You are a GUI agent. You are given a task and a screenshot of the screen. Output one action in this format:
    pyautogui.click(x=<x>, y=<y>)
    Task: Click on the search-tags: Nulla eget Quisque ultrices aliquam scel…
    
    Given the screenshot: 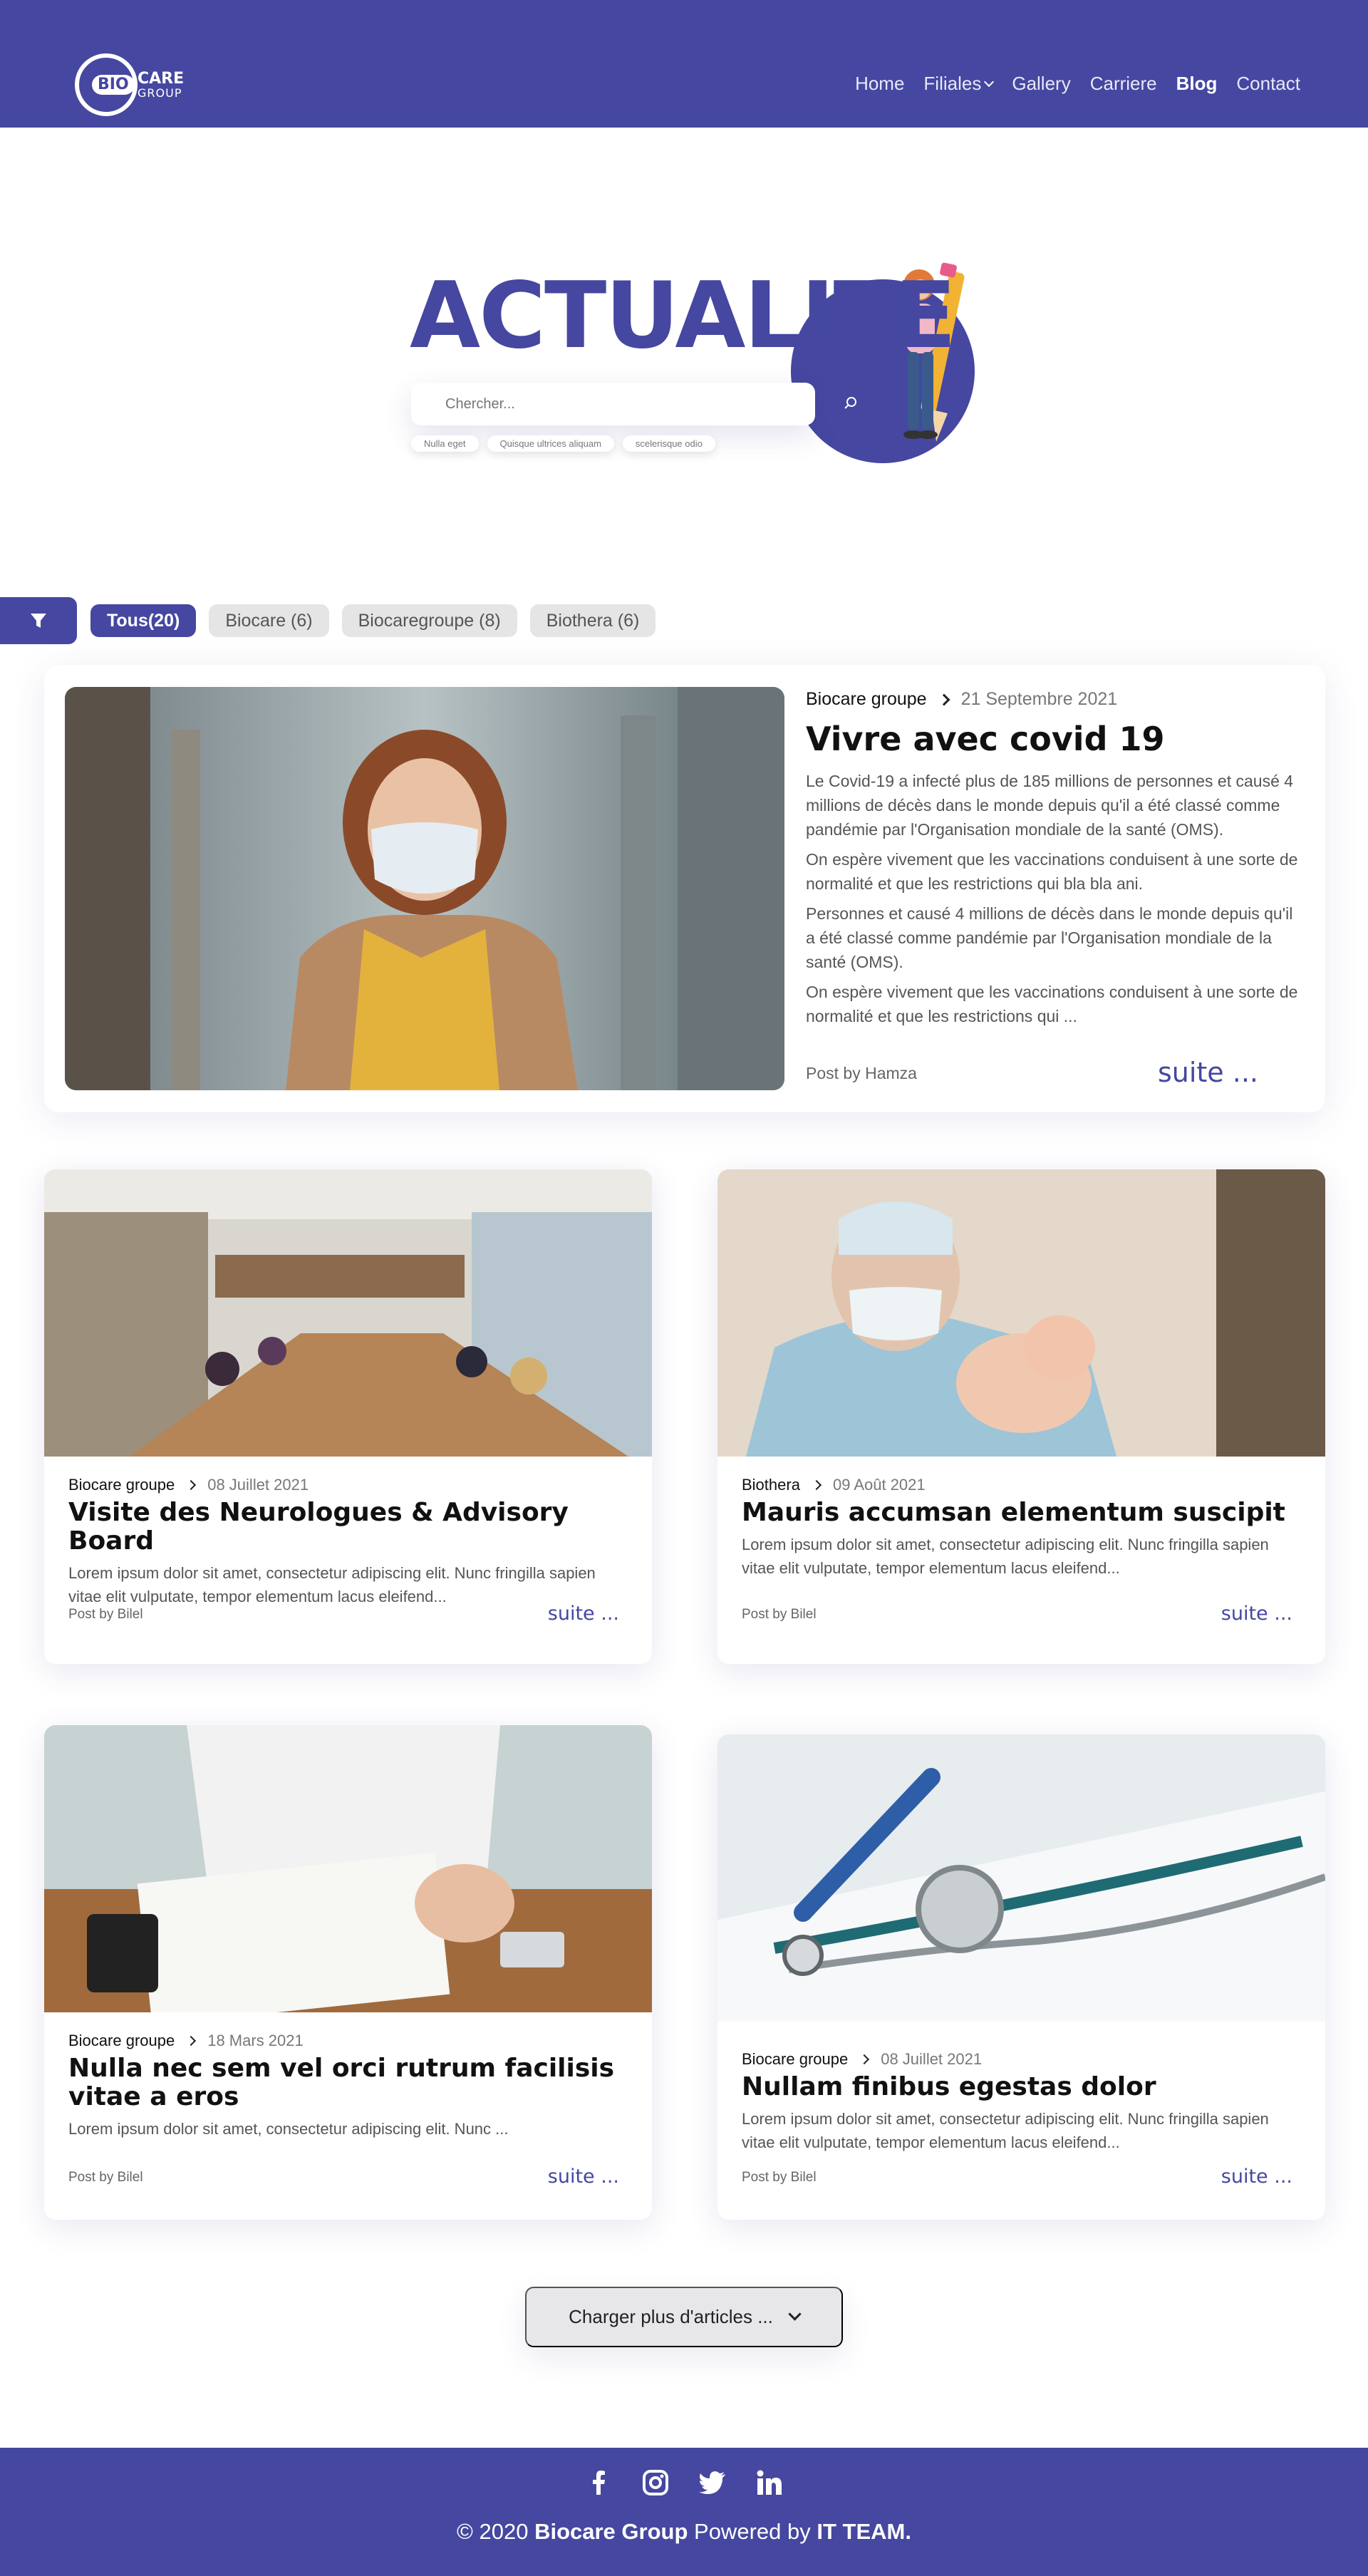 What is the action you would take?
    pyautogui.click(x=563, y=444)
    